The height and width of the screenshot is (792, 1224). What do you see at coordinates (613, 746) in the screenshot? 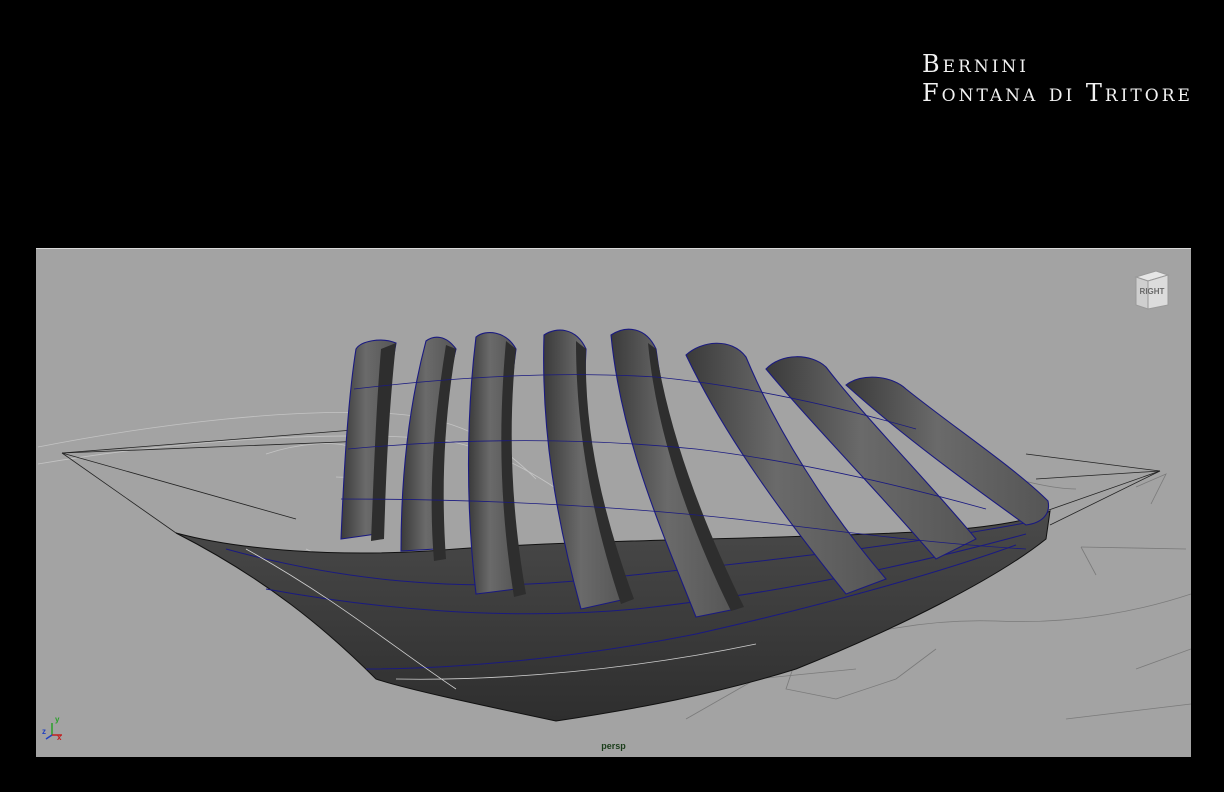
I see `camera-name-label: persp` at bounding box center [613, 746].